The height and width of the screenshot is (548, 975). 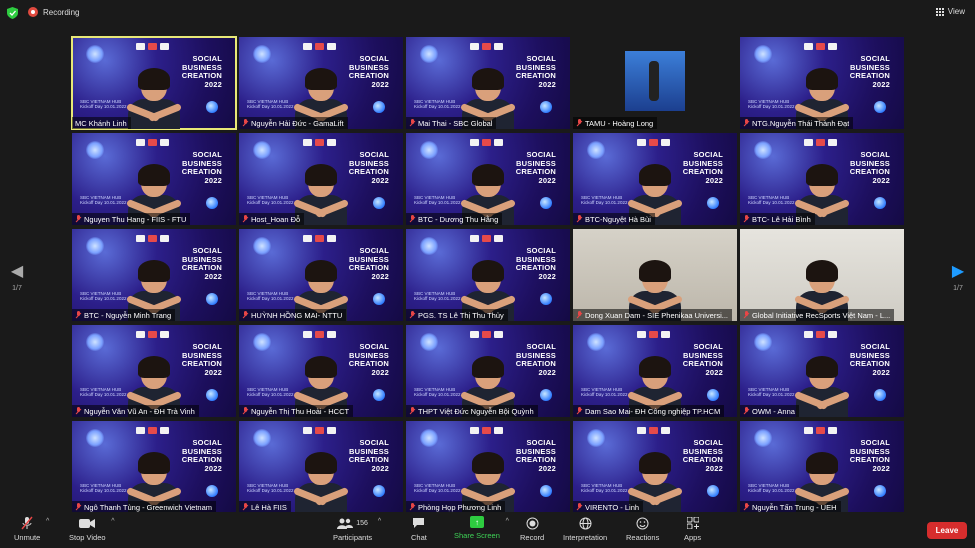 What do you see at coordinates (148, 507) in the screenshot?
I see `participant-name: Ngô Thanh Tùng - Greenwich Vietnam` at bounding box center [148, 507].